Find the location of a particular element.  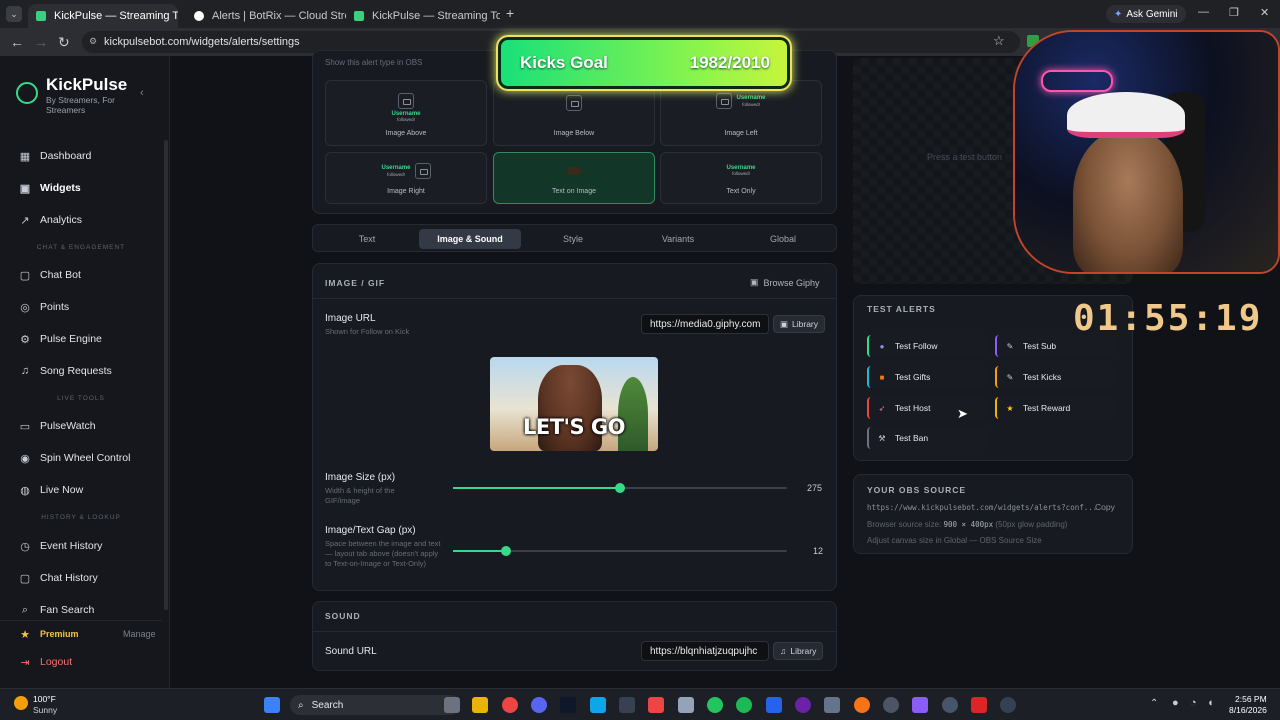

windows-start-icon is located at coordinates (272, 705).